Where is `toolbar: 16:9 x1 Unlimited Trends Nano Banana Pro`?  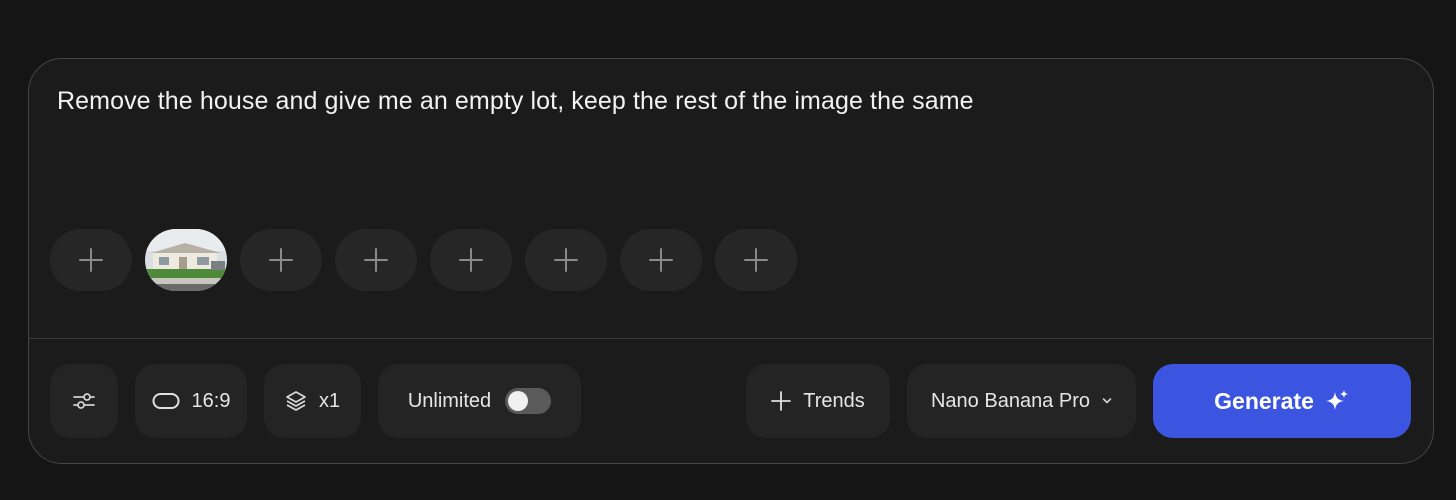
toolbar: 16:9 x1 Unlimited Trends Nano Banana Pro is located at coordinates (731, 401).